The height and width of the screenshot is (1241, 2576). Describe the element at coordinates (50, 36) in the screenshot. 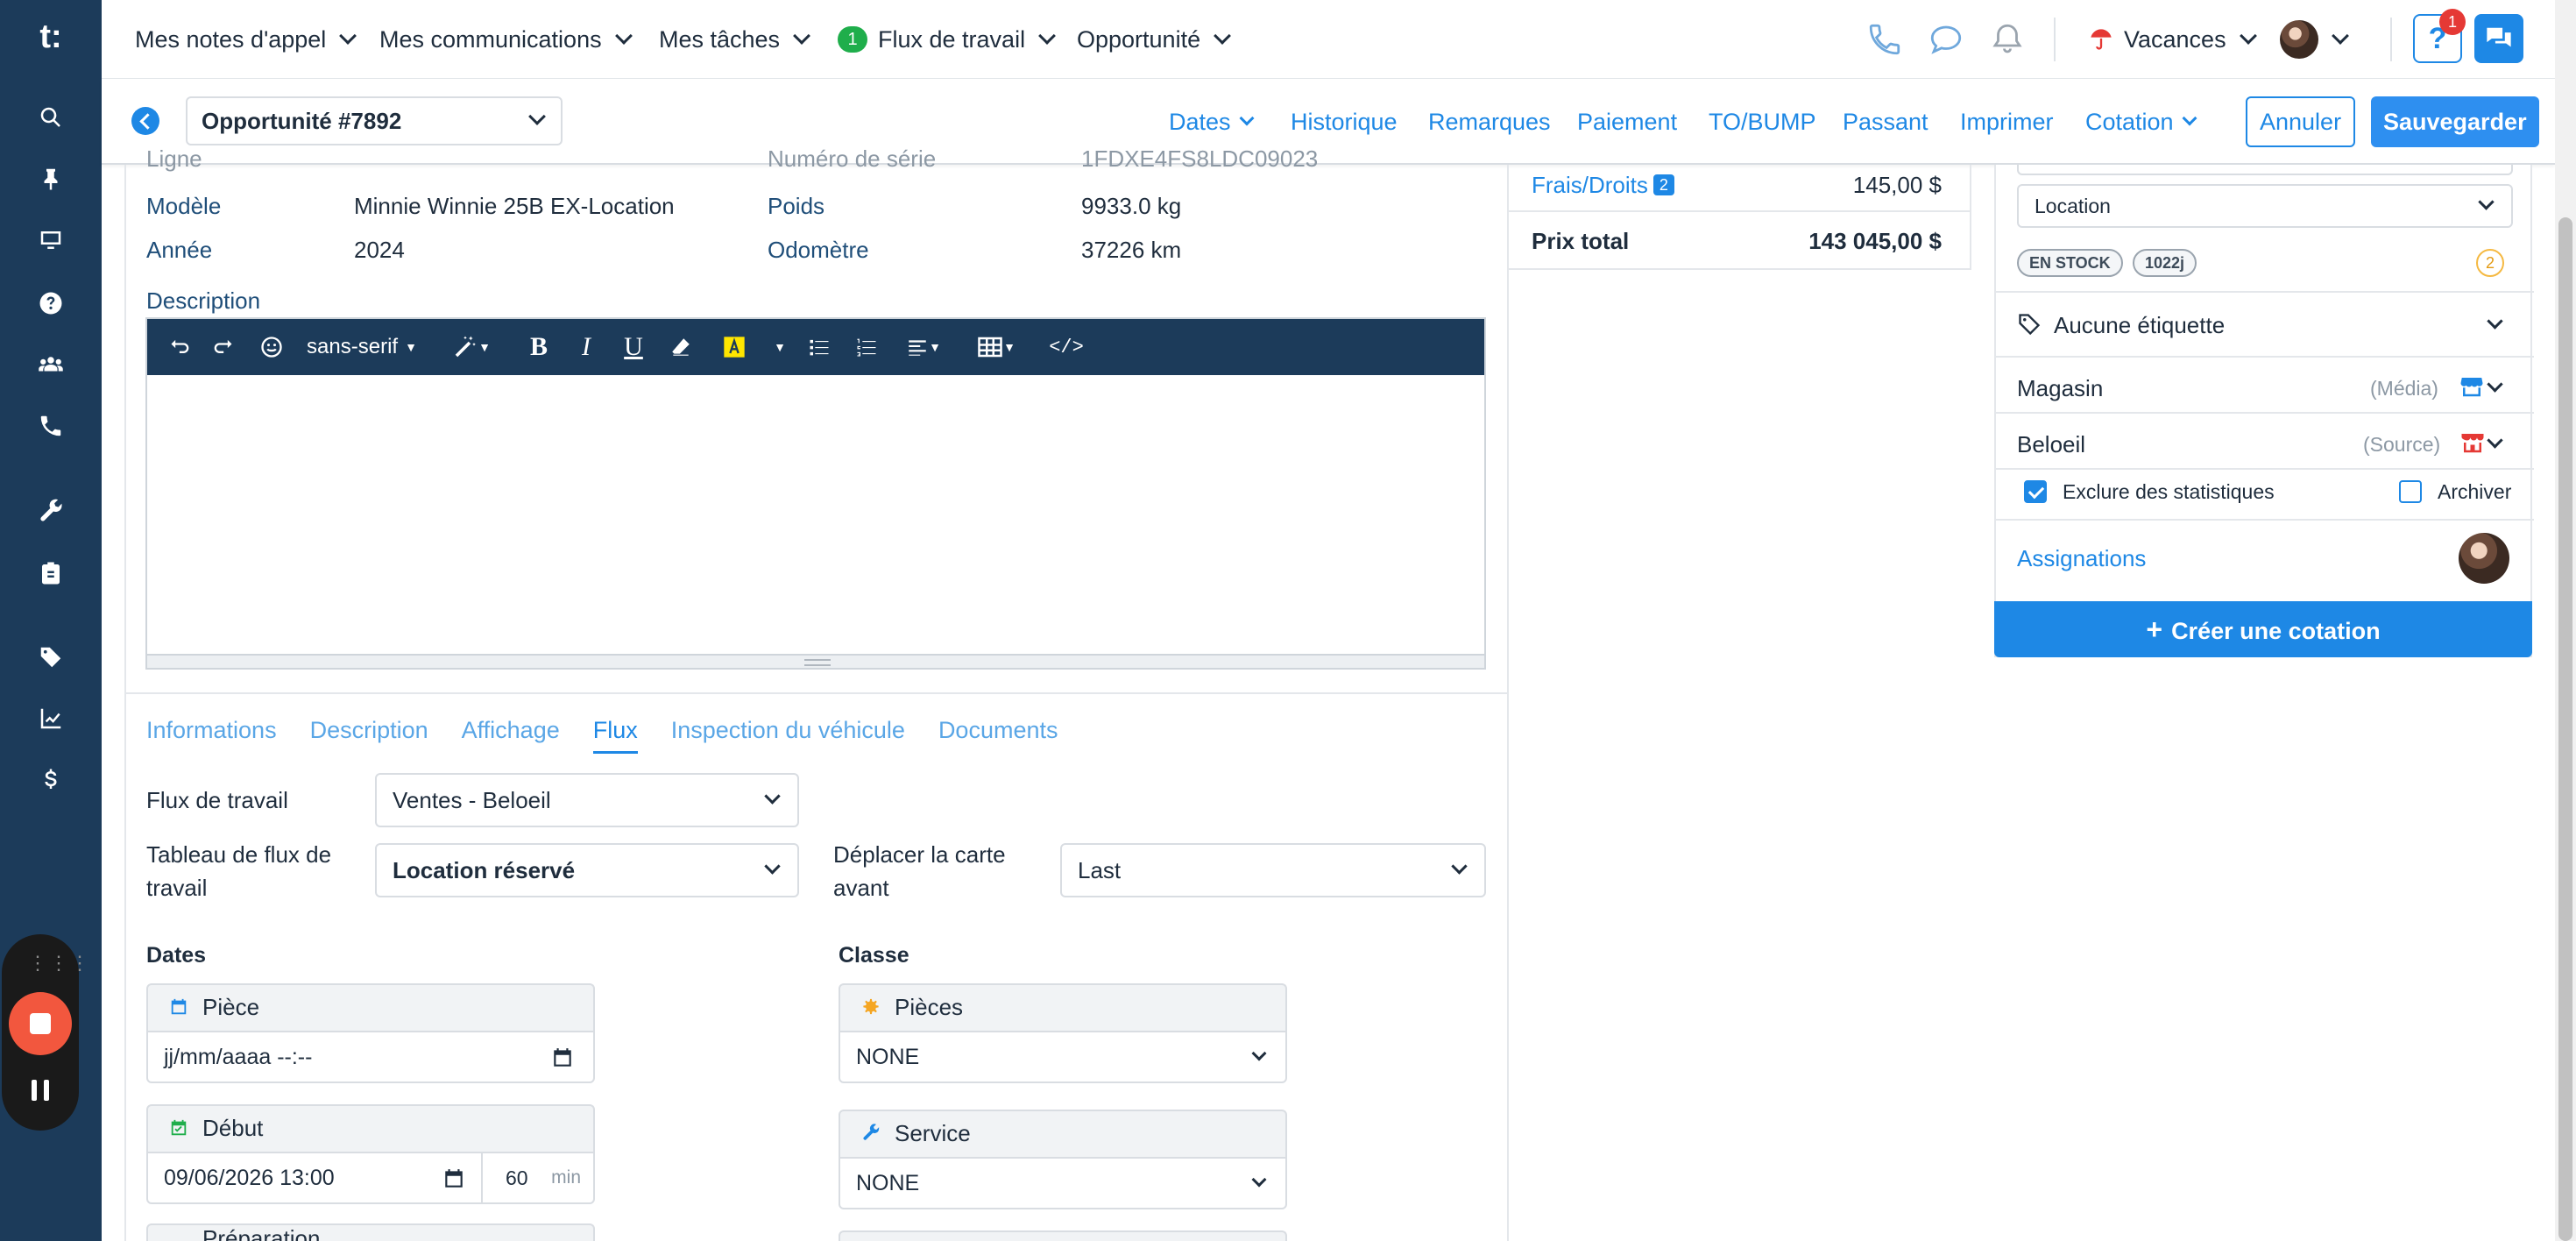

I see `app-logo: t:` at that location.